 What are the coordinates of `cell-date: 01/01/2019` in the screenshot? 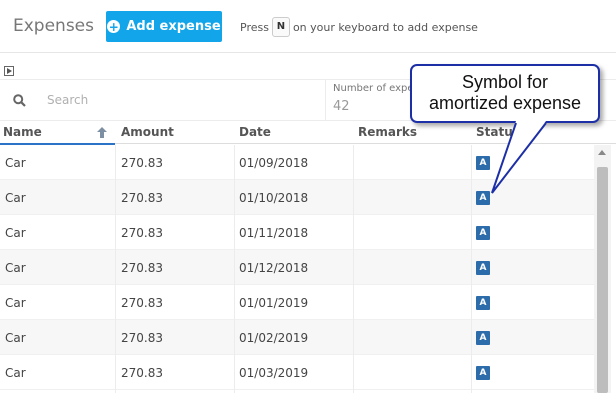 It's located at (274, 303).